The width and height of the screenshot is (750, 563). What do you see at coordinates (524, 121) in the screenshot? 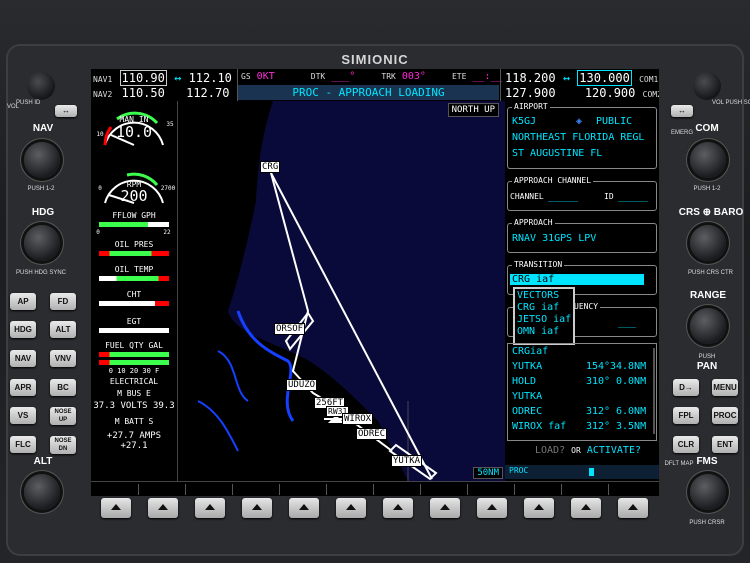
I see `airport-id: K5GJ` at bounding box center [524, 121].